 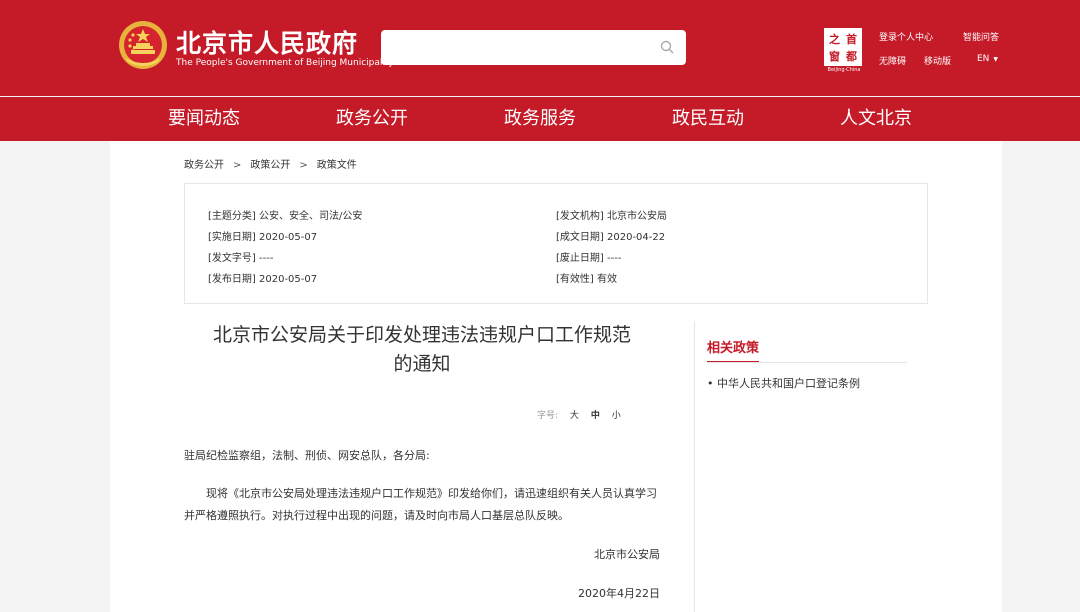 What do you see at coordinates (263, 279) in the screenshot?
I see `meta-pub-date: [发布日期] 2020-05-07` at bounding box center [263, 279].